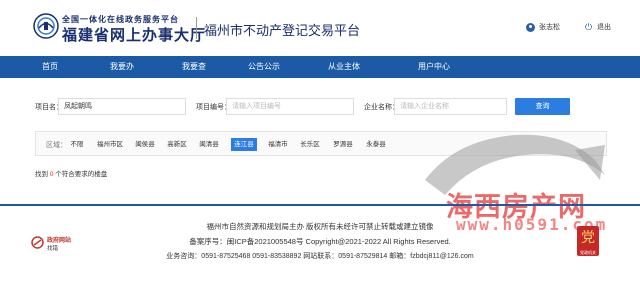  What do you see at coordinates (54, 245) in the screenshot?
I see `gov-site-error-link: 政府网站 找错` at bounding box center [54, 245].